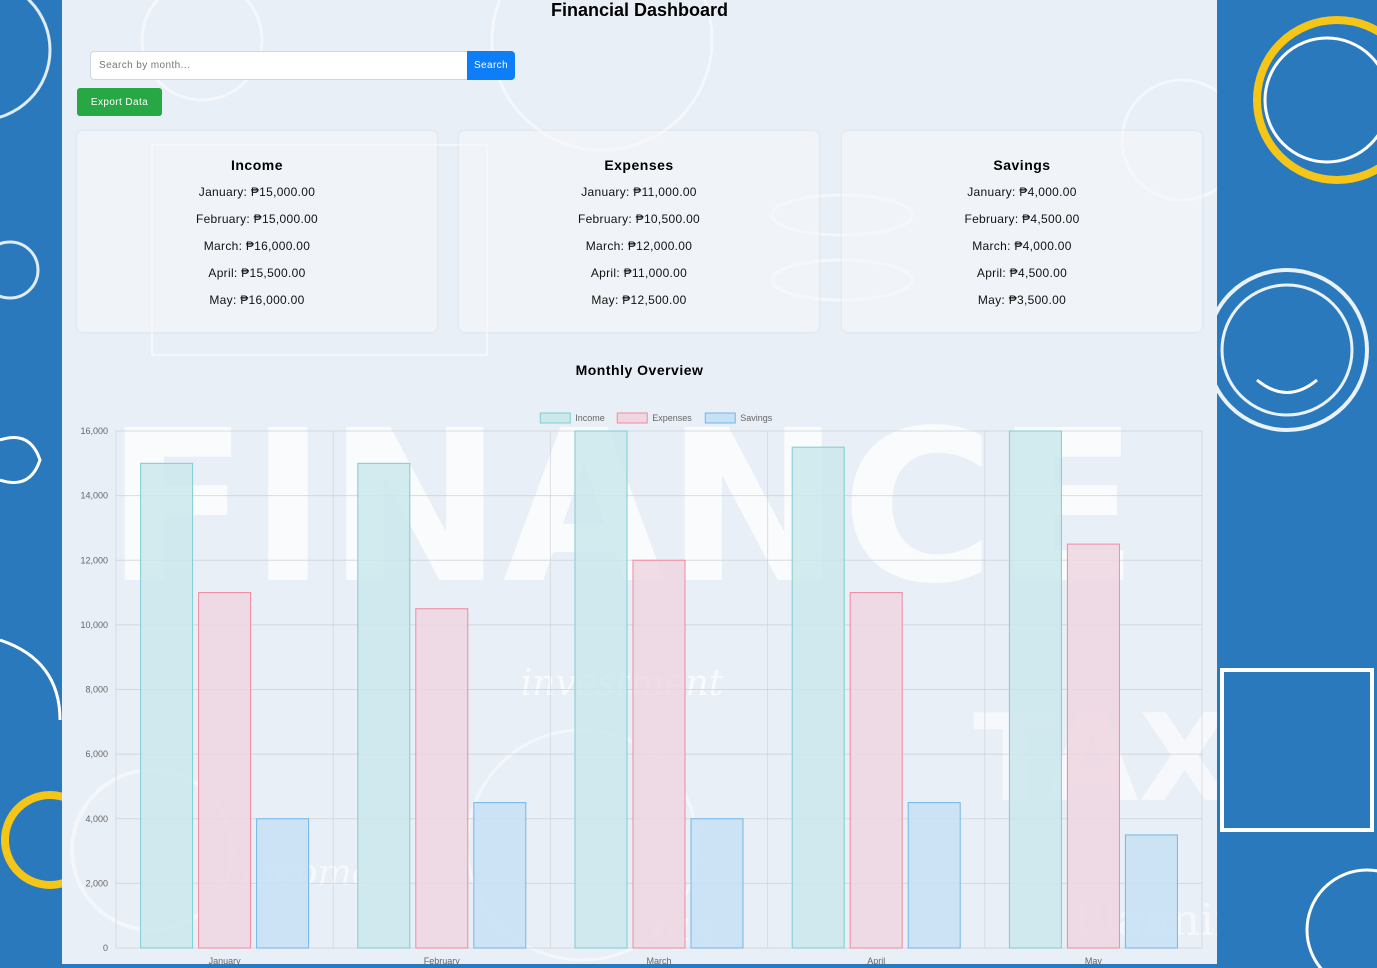 This screenshot has width=1377, height=968. I want to click on income-line: February: ₱15,000.00, so click(257, 219).